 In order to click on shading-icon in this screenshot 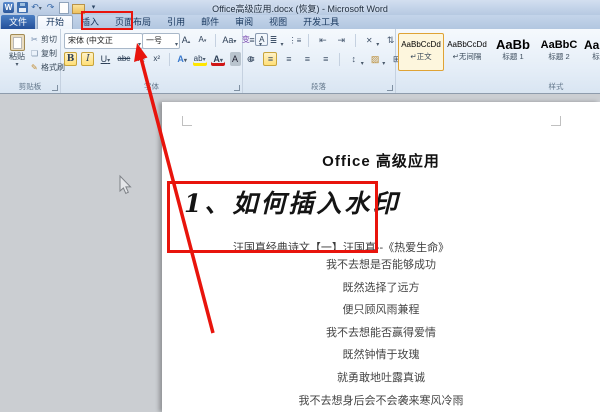, I will do `click(375, 59)`.